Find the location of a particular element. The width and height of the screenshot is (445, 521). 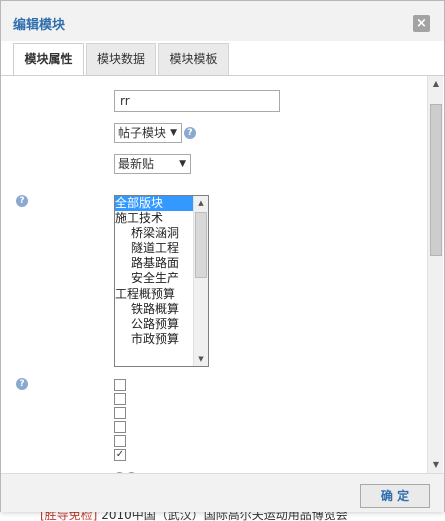

dialog-title: 编辑模块 is located at coordinates (39, 25).